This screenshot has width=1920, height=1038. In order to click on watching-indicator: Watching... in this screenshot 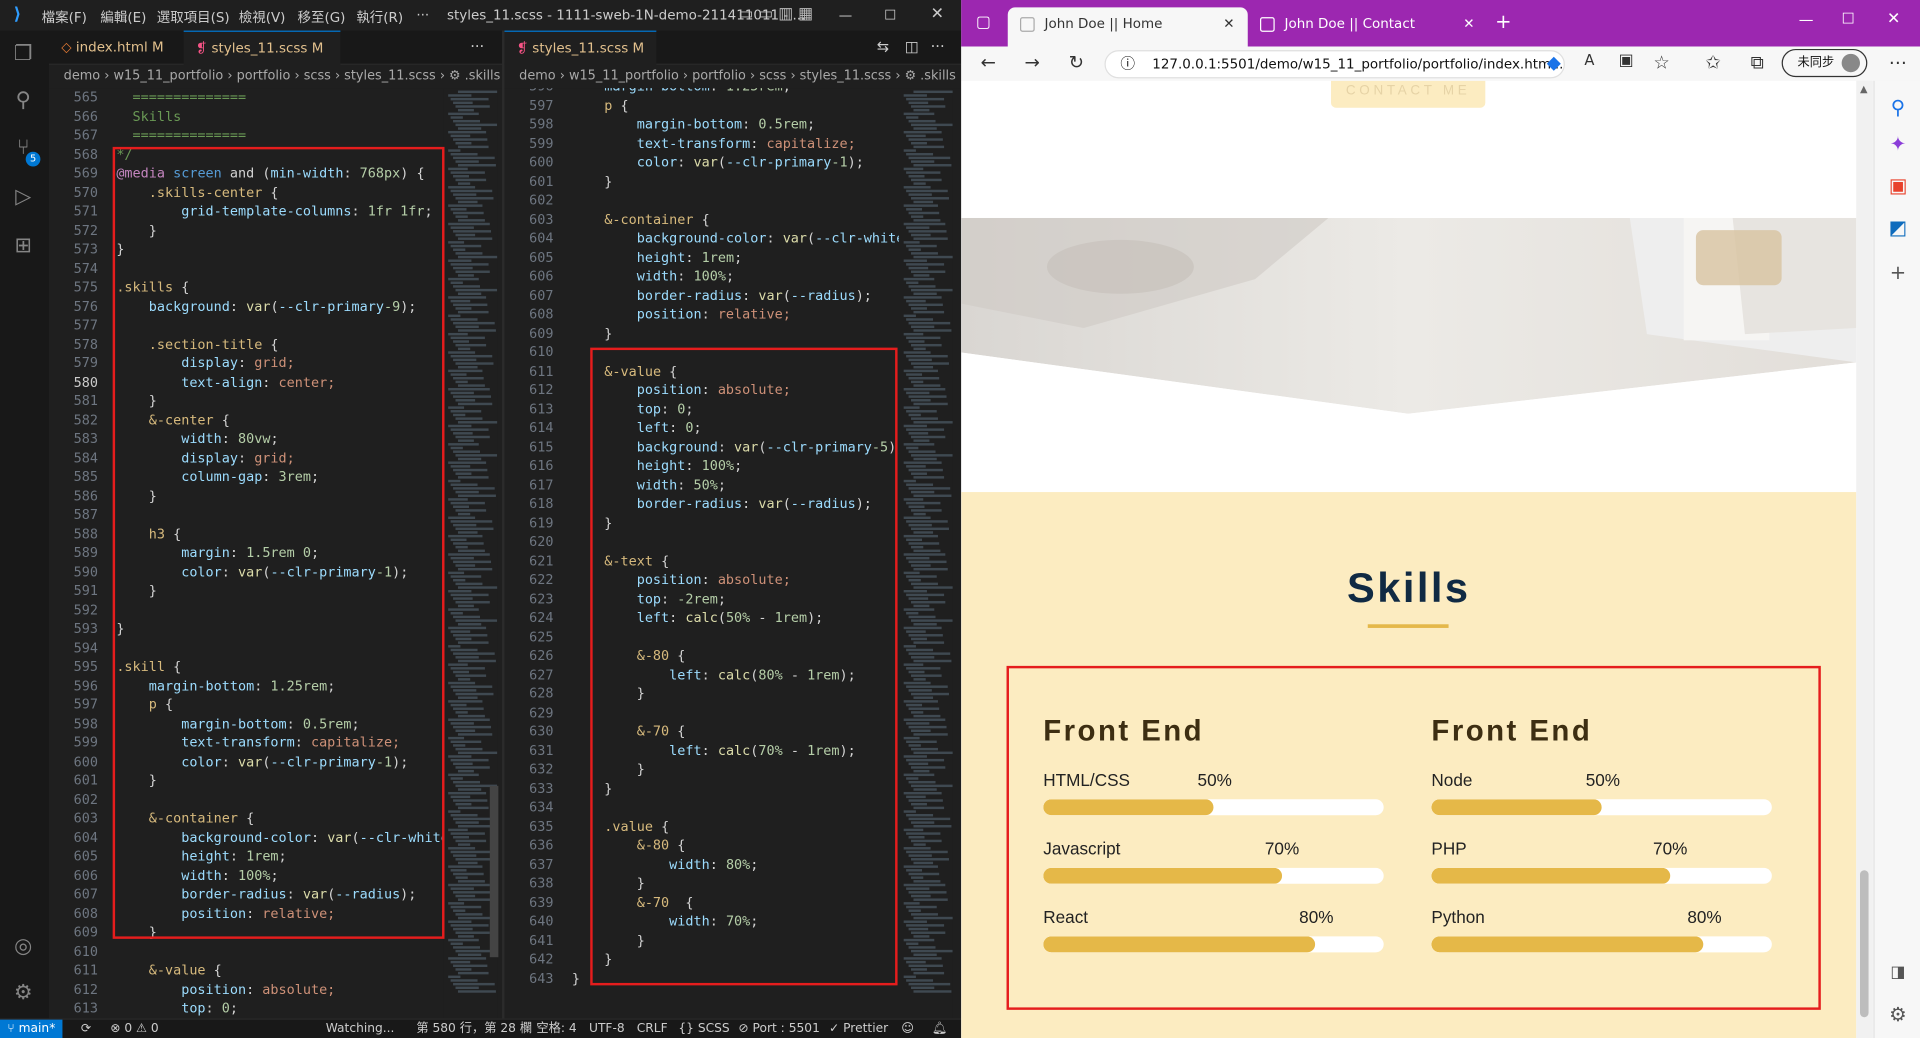, I will do `click(360, 1029)`.